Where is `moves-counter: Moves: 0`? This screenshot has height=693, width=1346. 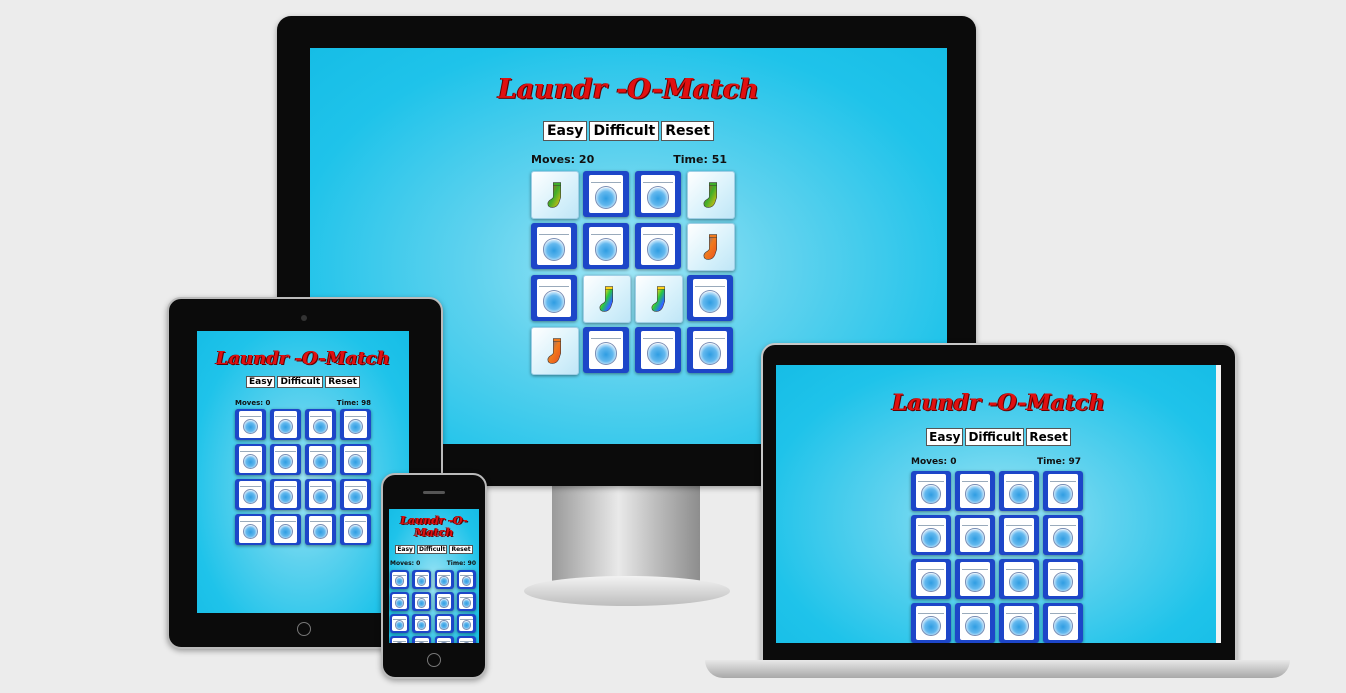
moves-counter: Moves: 0 is located at coordinates (253, 403).